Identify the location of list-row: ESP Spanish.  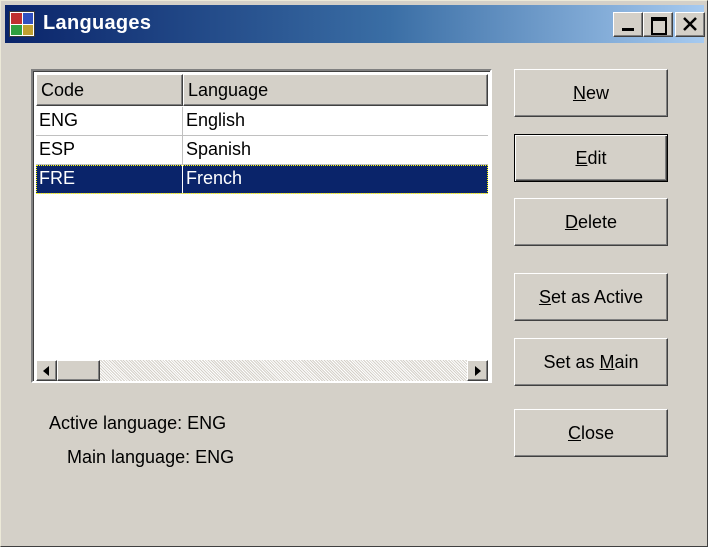
(262, 150).